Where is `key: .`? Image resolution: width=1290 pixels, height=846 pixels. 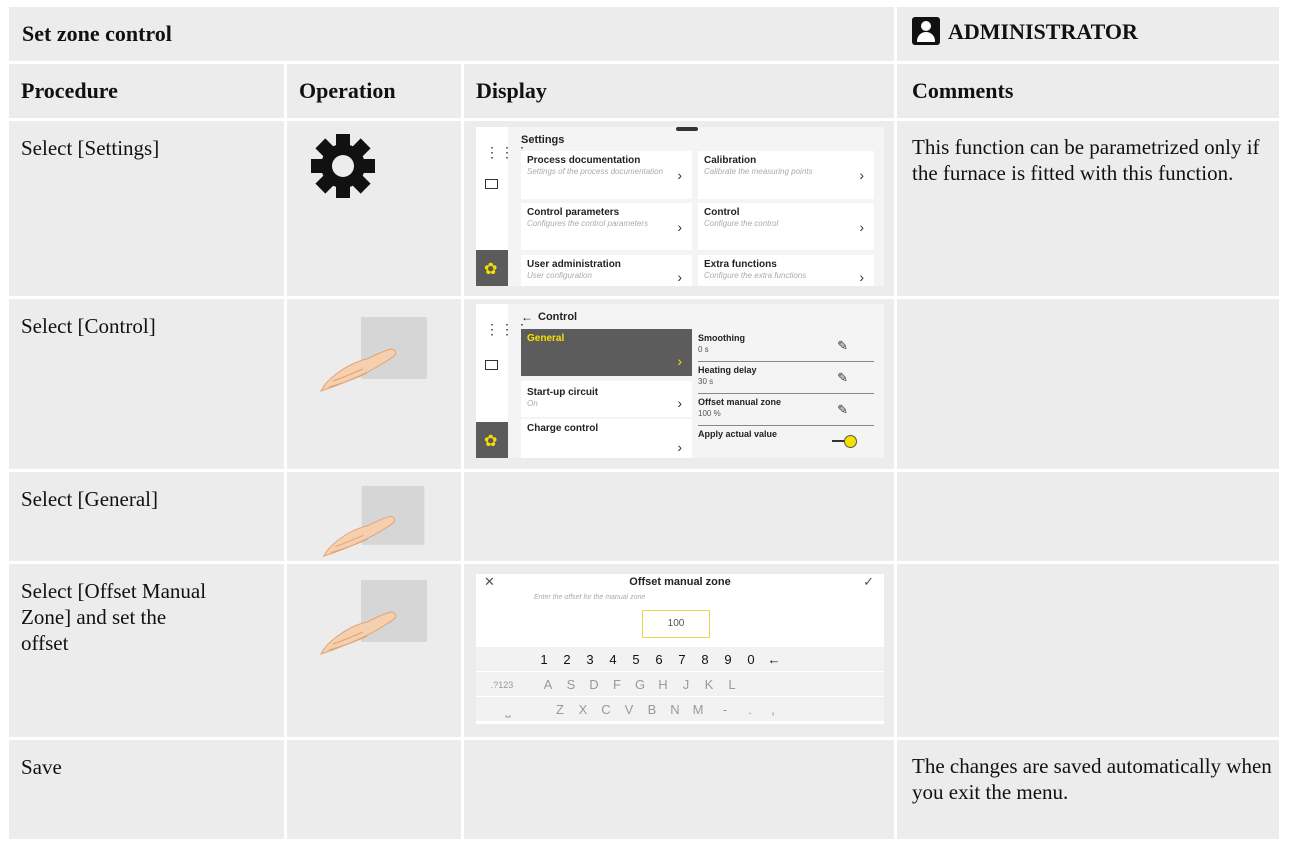
key: . is located at coordinates (750, 709).